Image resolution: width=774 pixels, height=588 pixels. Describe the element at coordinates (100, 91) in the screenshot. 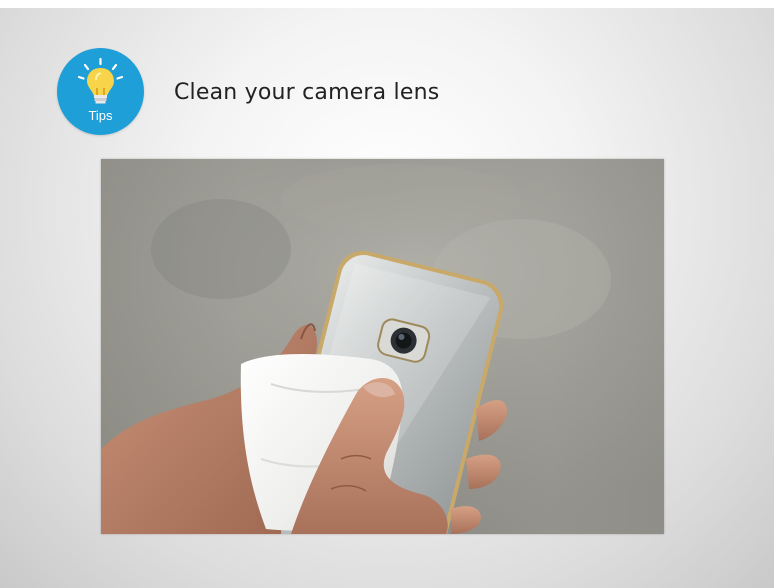

I see `tips-badge: Tips` at that location.